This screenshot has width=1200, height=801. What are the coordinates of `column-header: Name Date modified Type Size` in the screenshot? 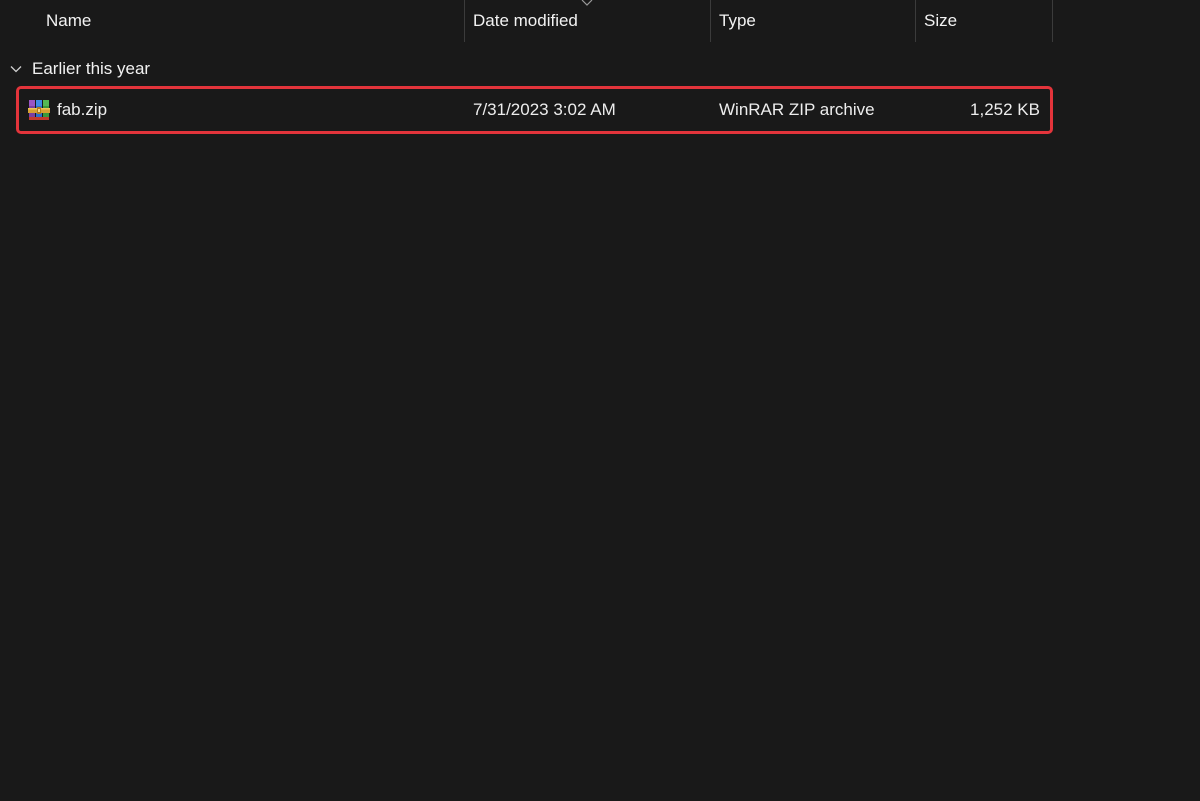 It's located at (526, 21).